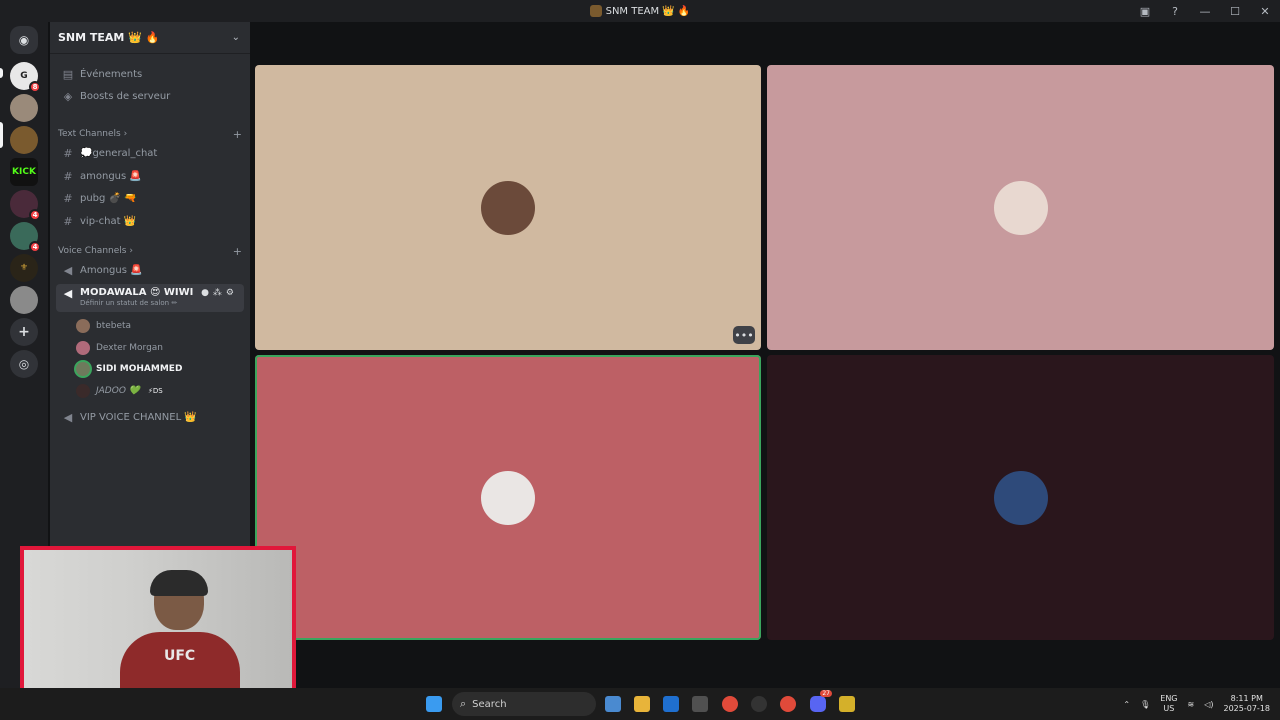  I want to click on channel-status: Définir un statut de salon ✏, so click(136, 303).